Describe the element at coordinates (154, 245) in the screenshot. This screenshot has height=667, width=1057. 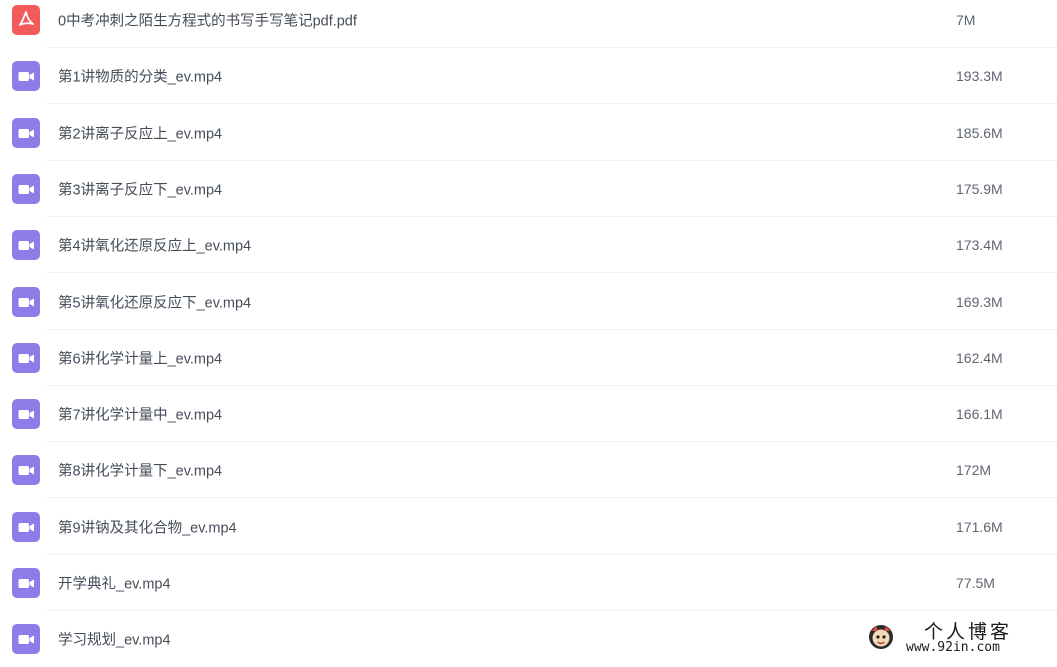
I see `file-name: 第4讲氧化还原反应上_ev.mp4` at that location.